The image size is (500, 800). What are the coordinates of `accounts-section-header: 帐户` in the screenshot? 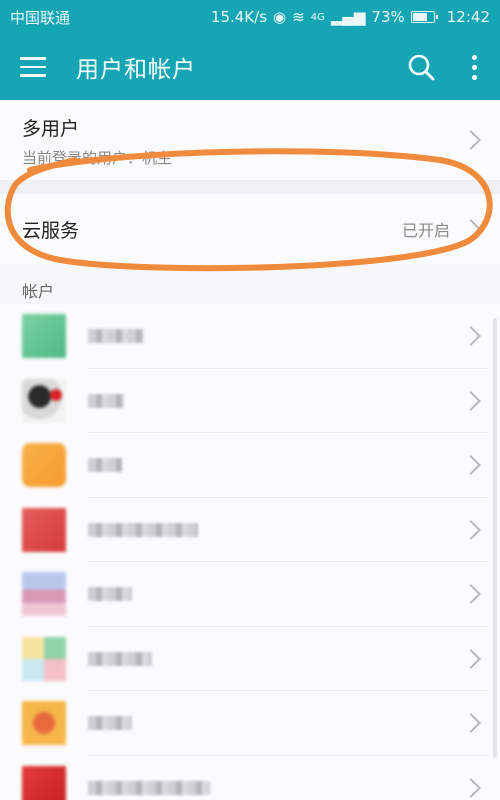 It's located at (38, 291).